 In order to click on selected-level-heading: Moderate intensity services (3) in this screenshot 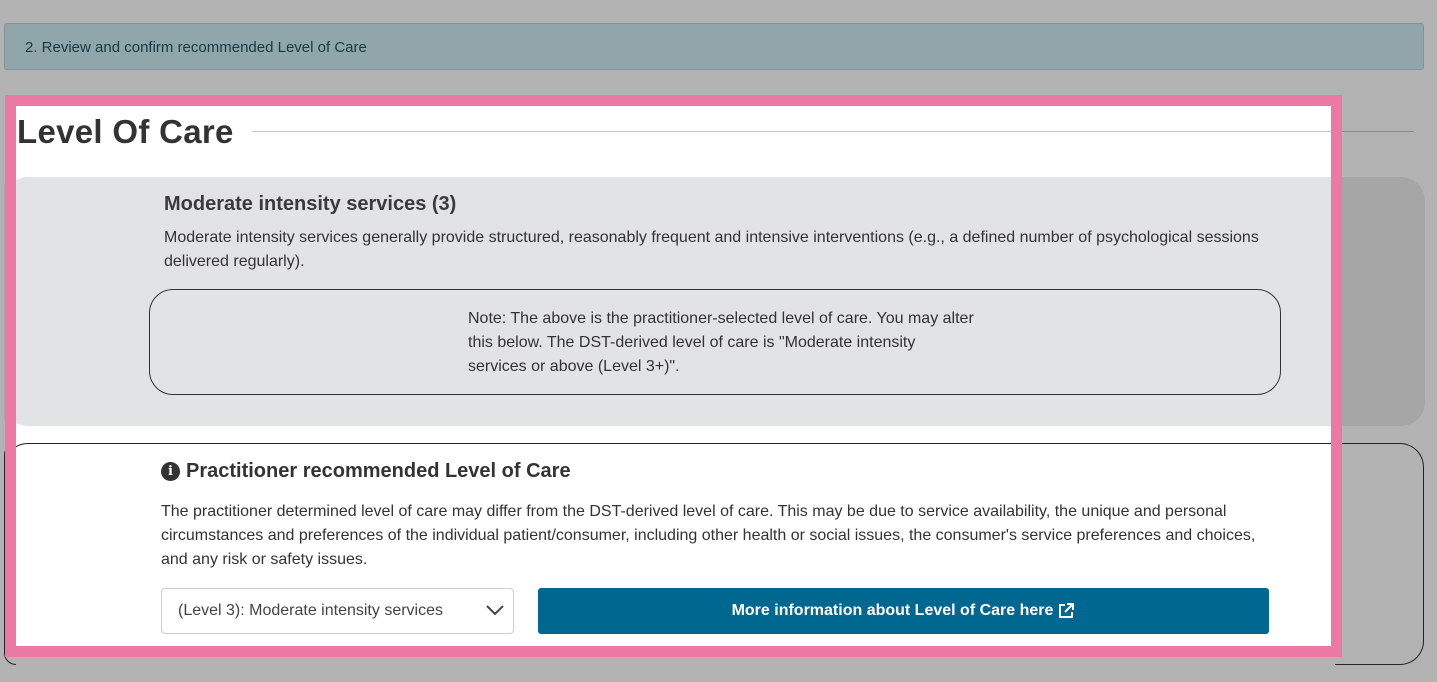, I will do `click(310, 204)`.